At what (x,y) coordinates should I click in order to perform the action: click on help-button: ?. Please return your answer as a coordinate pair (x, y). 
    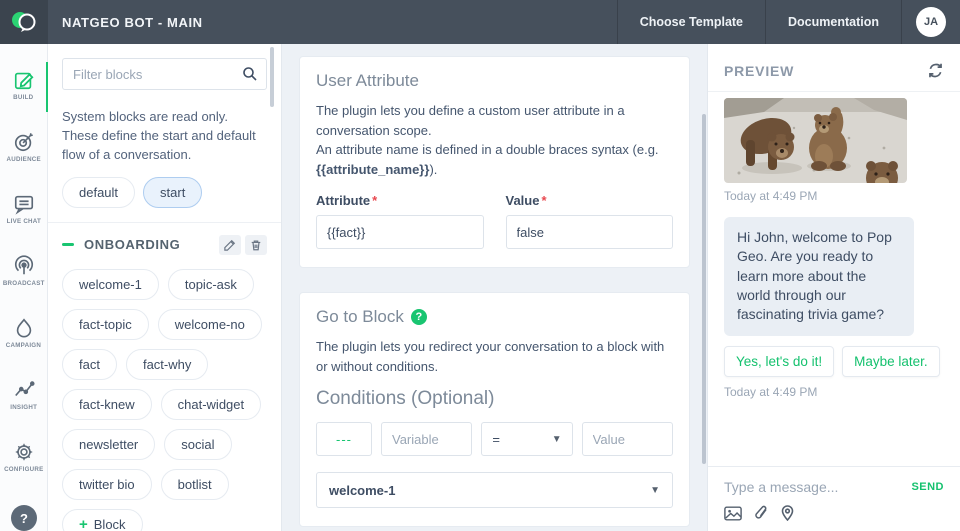
    Looking at the image, I should click on (24, 518).